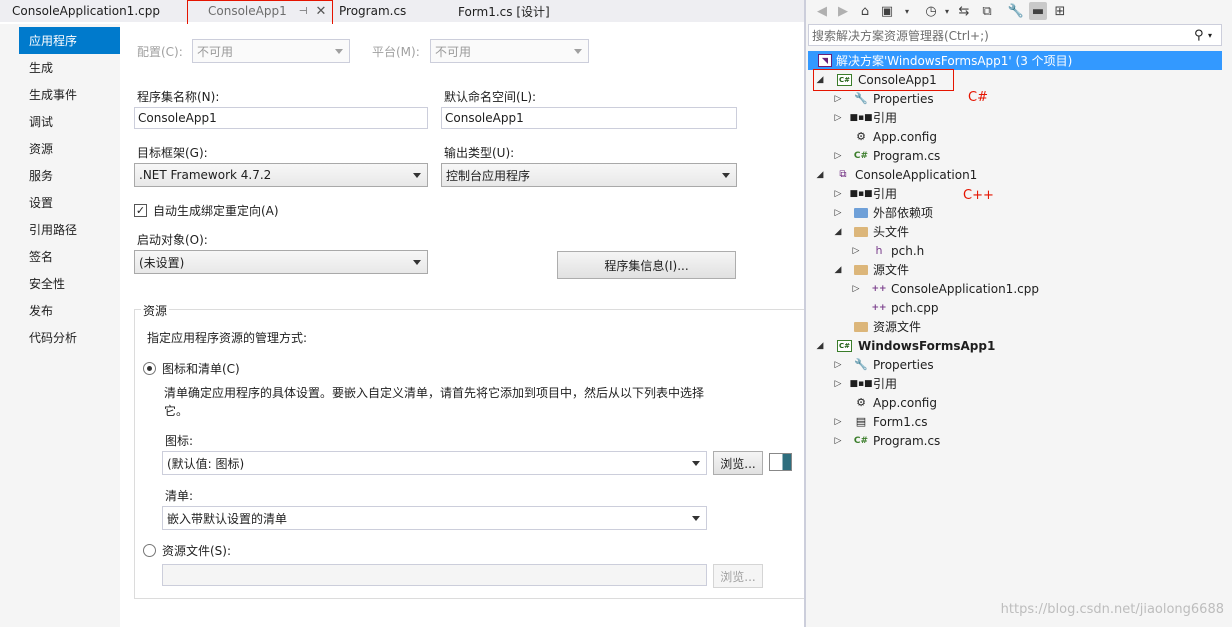 The image size is (1232, 627). What do you see at coordinates (903, 364) in the screenshot?
I see `tree-node-label: Properties` at bounding box center [903, 364].